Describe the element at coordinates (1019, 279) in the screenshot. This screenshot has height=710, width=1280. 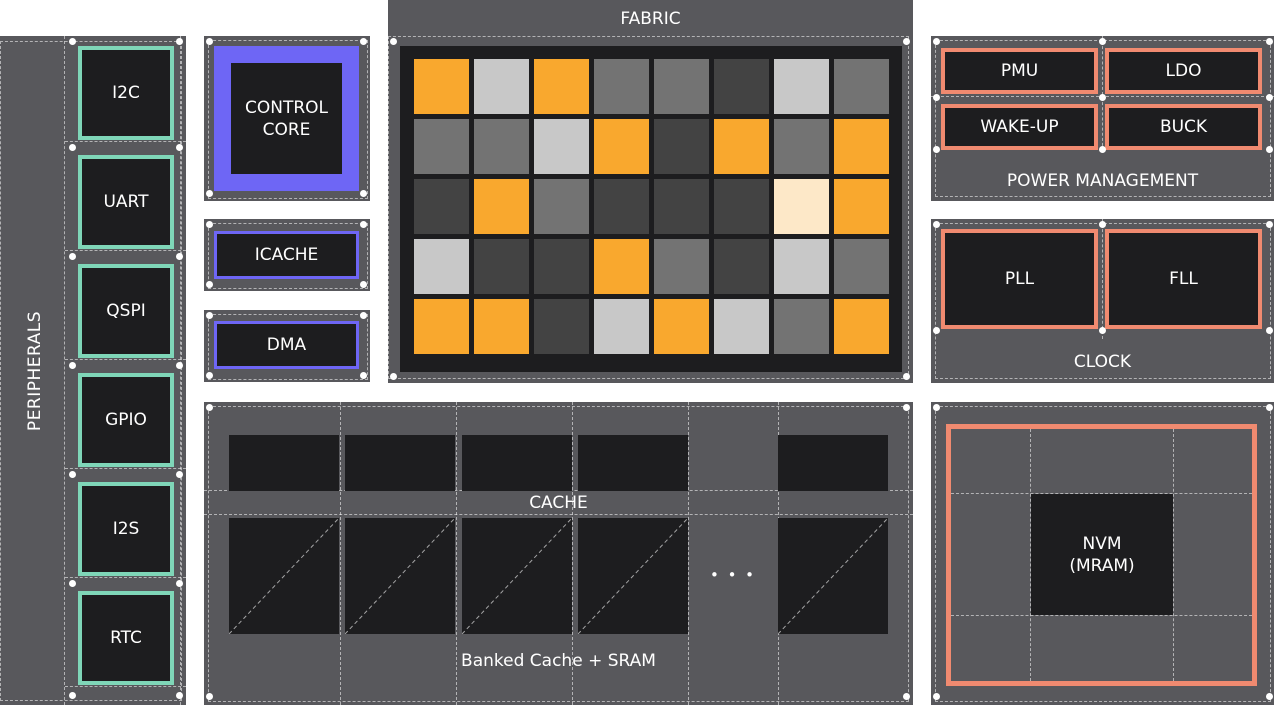
I see `pll-block: PLL` at that location.